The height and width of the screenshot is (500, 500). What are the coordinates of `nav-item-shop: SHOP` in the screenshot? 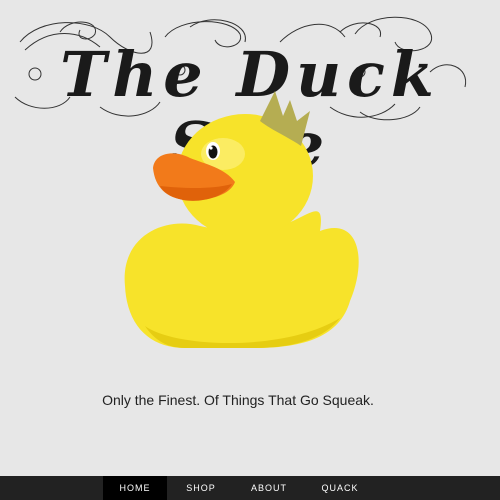 It's located at (201, 488).